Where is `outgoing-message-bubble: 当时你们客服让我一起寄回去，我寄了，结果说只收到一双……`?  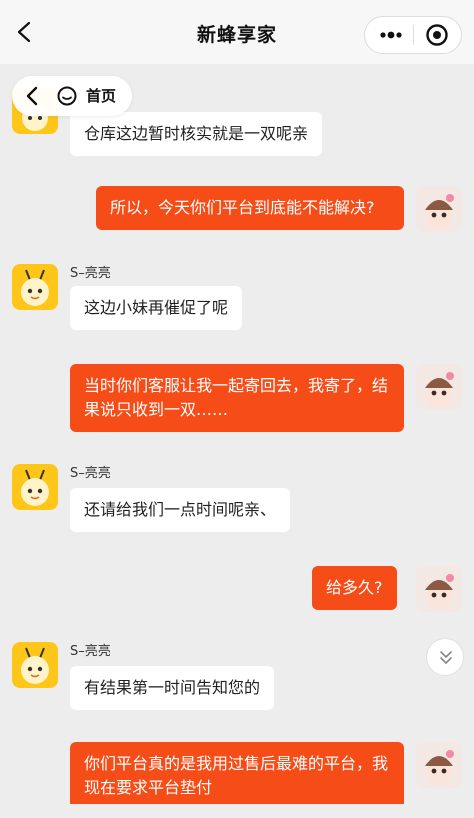 outgoing-message-bubble: 当时你们客服让我一起寄回去，我寄了，结果说只收到一双…… is located at coordinates (237, 398).